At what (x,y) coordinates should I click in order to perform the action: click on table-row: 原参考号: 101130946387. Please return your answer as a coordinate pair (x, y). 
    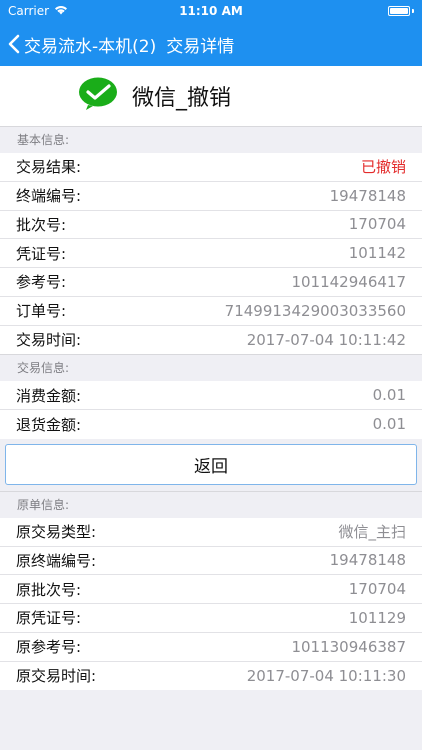
    Looking at the image, I should click on (211, 647).